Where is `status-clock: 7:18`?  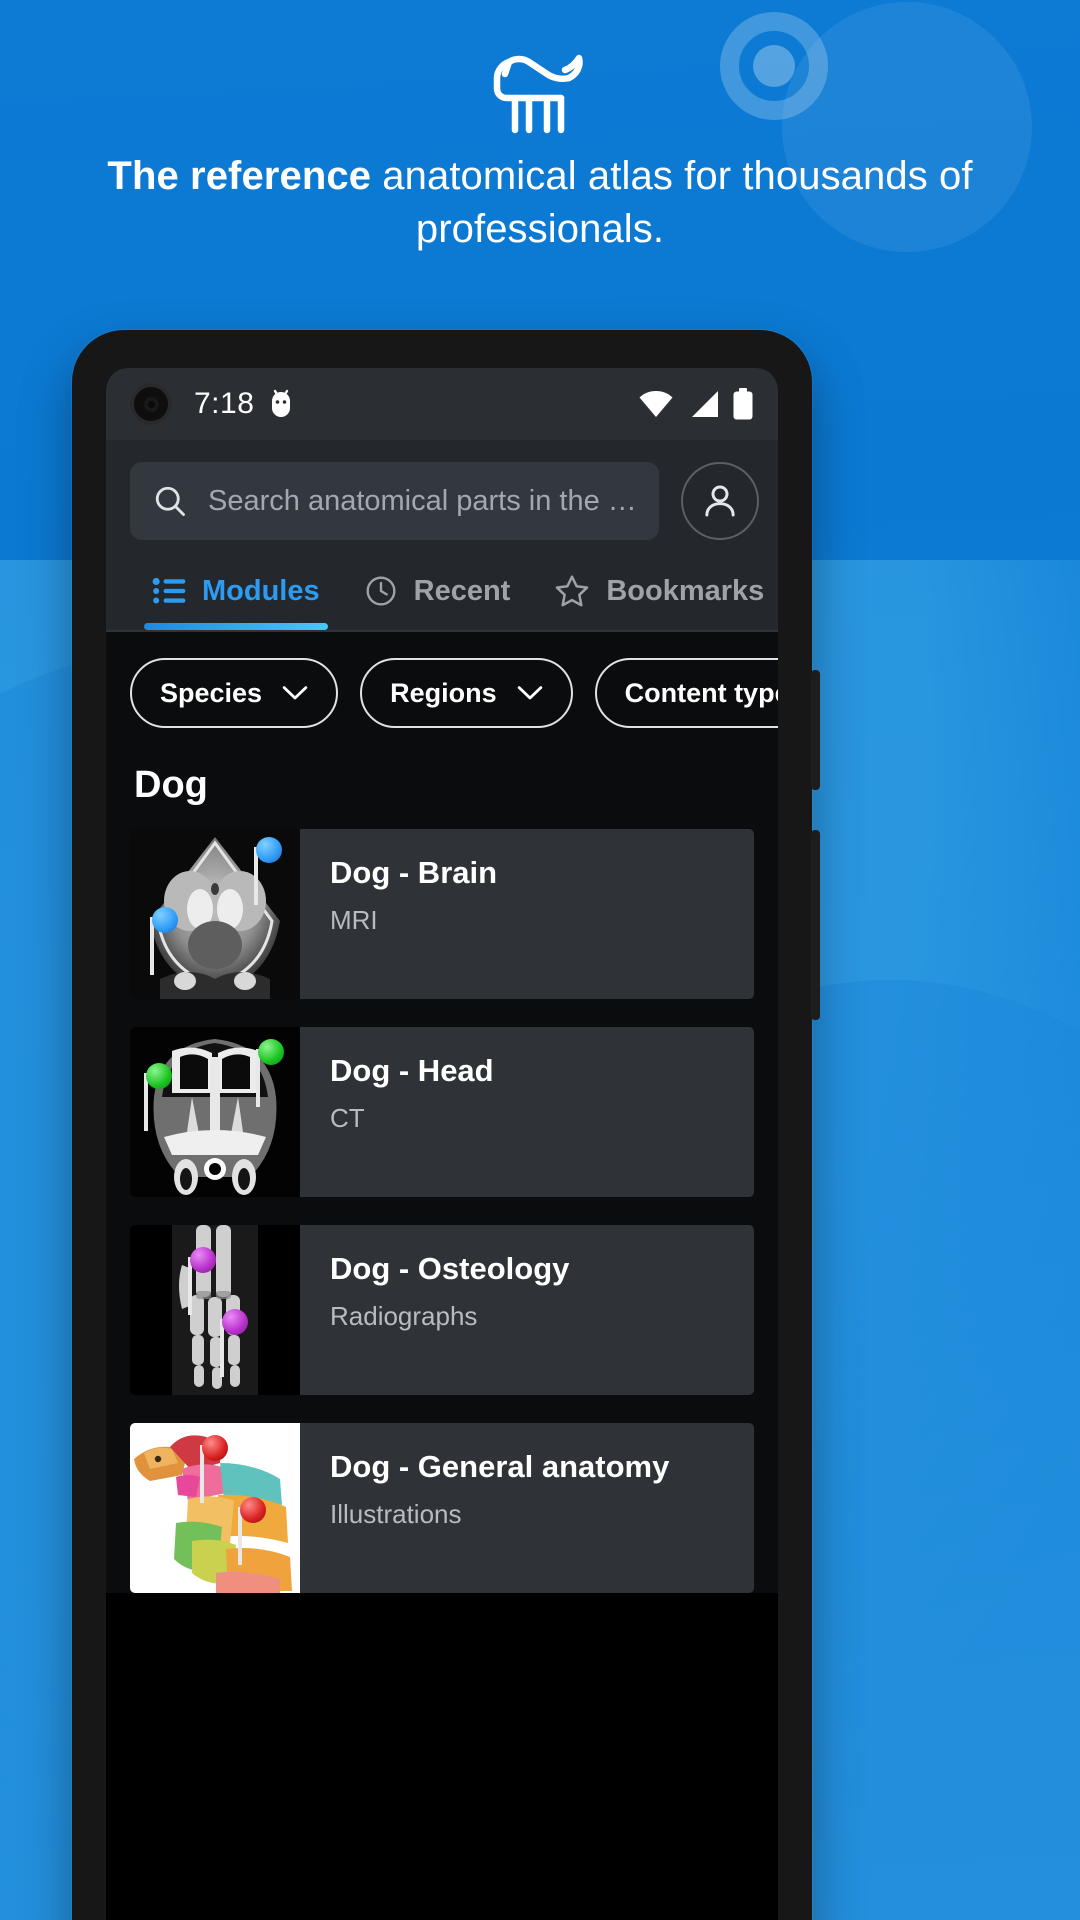
status-clock: 7:18 is located at coordinates (224, 403).